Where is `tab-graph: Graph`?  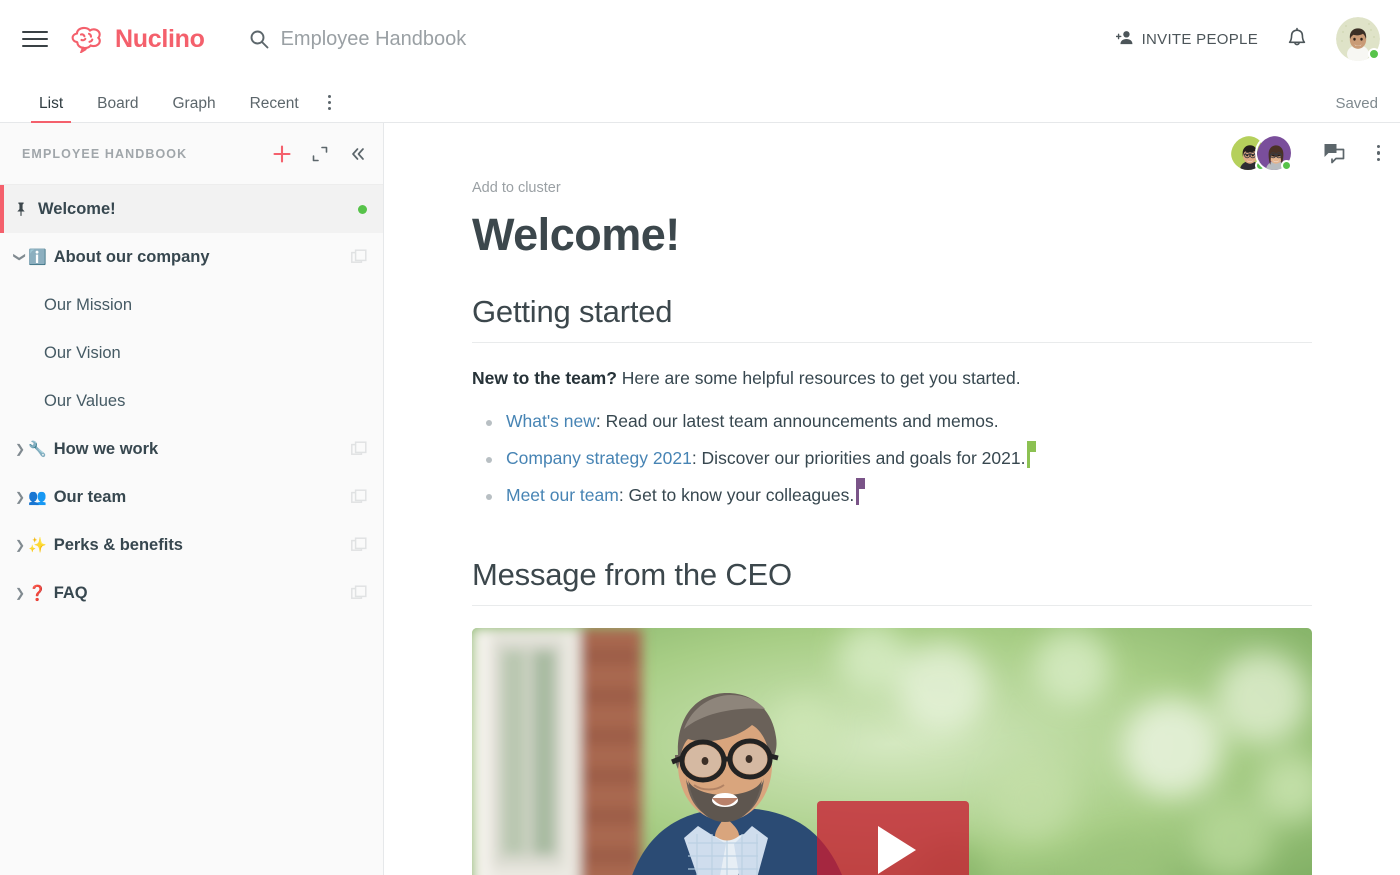 tab-graph: Graph is located at coordinates (194, 100).